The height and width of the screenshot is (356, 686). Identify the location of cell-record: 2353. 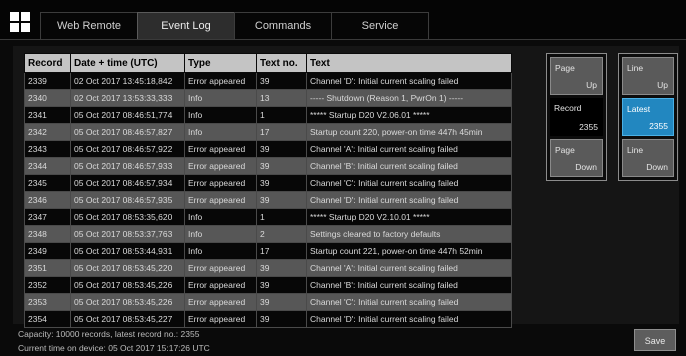
(47, 302).